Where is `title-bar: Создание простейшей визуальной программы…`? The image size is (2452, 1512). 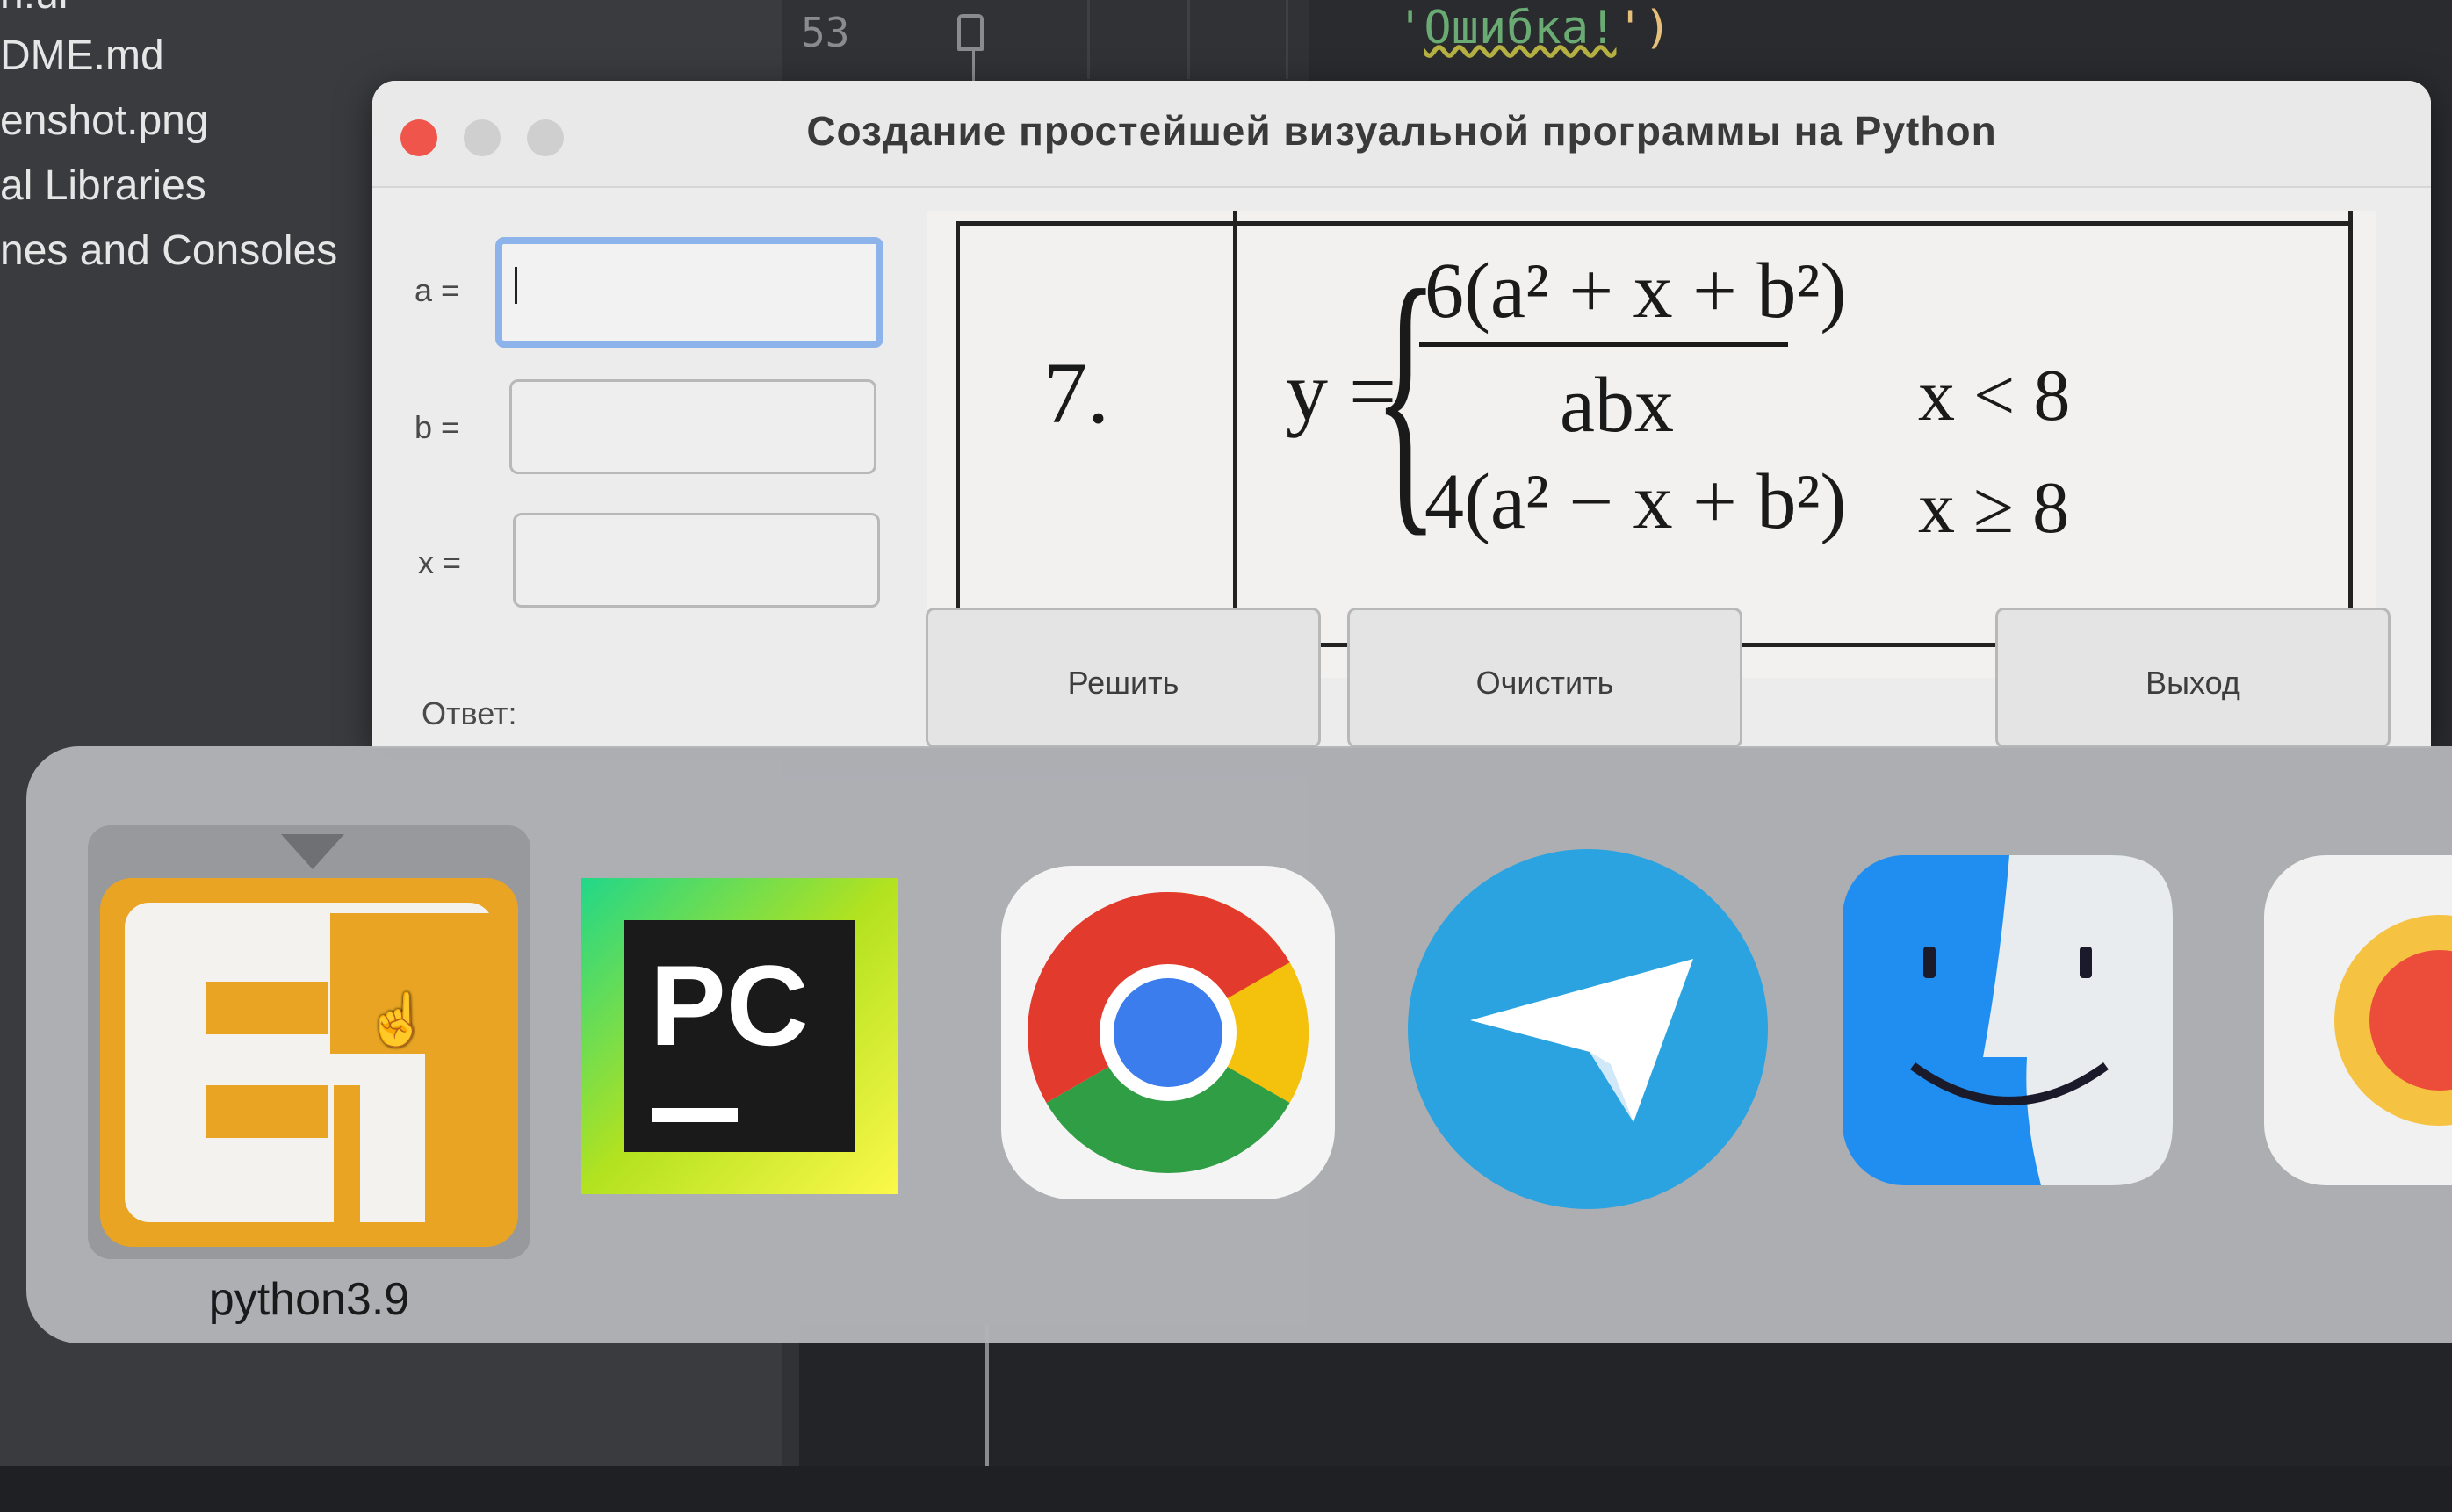
title-bar: Создание простейшей визуальной программы… is located at coordinates (1401, 134).